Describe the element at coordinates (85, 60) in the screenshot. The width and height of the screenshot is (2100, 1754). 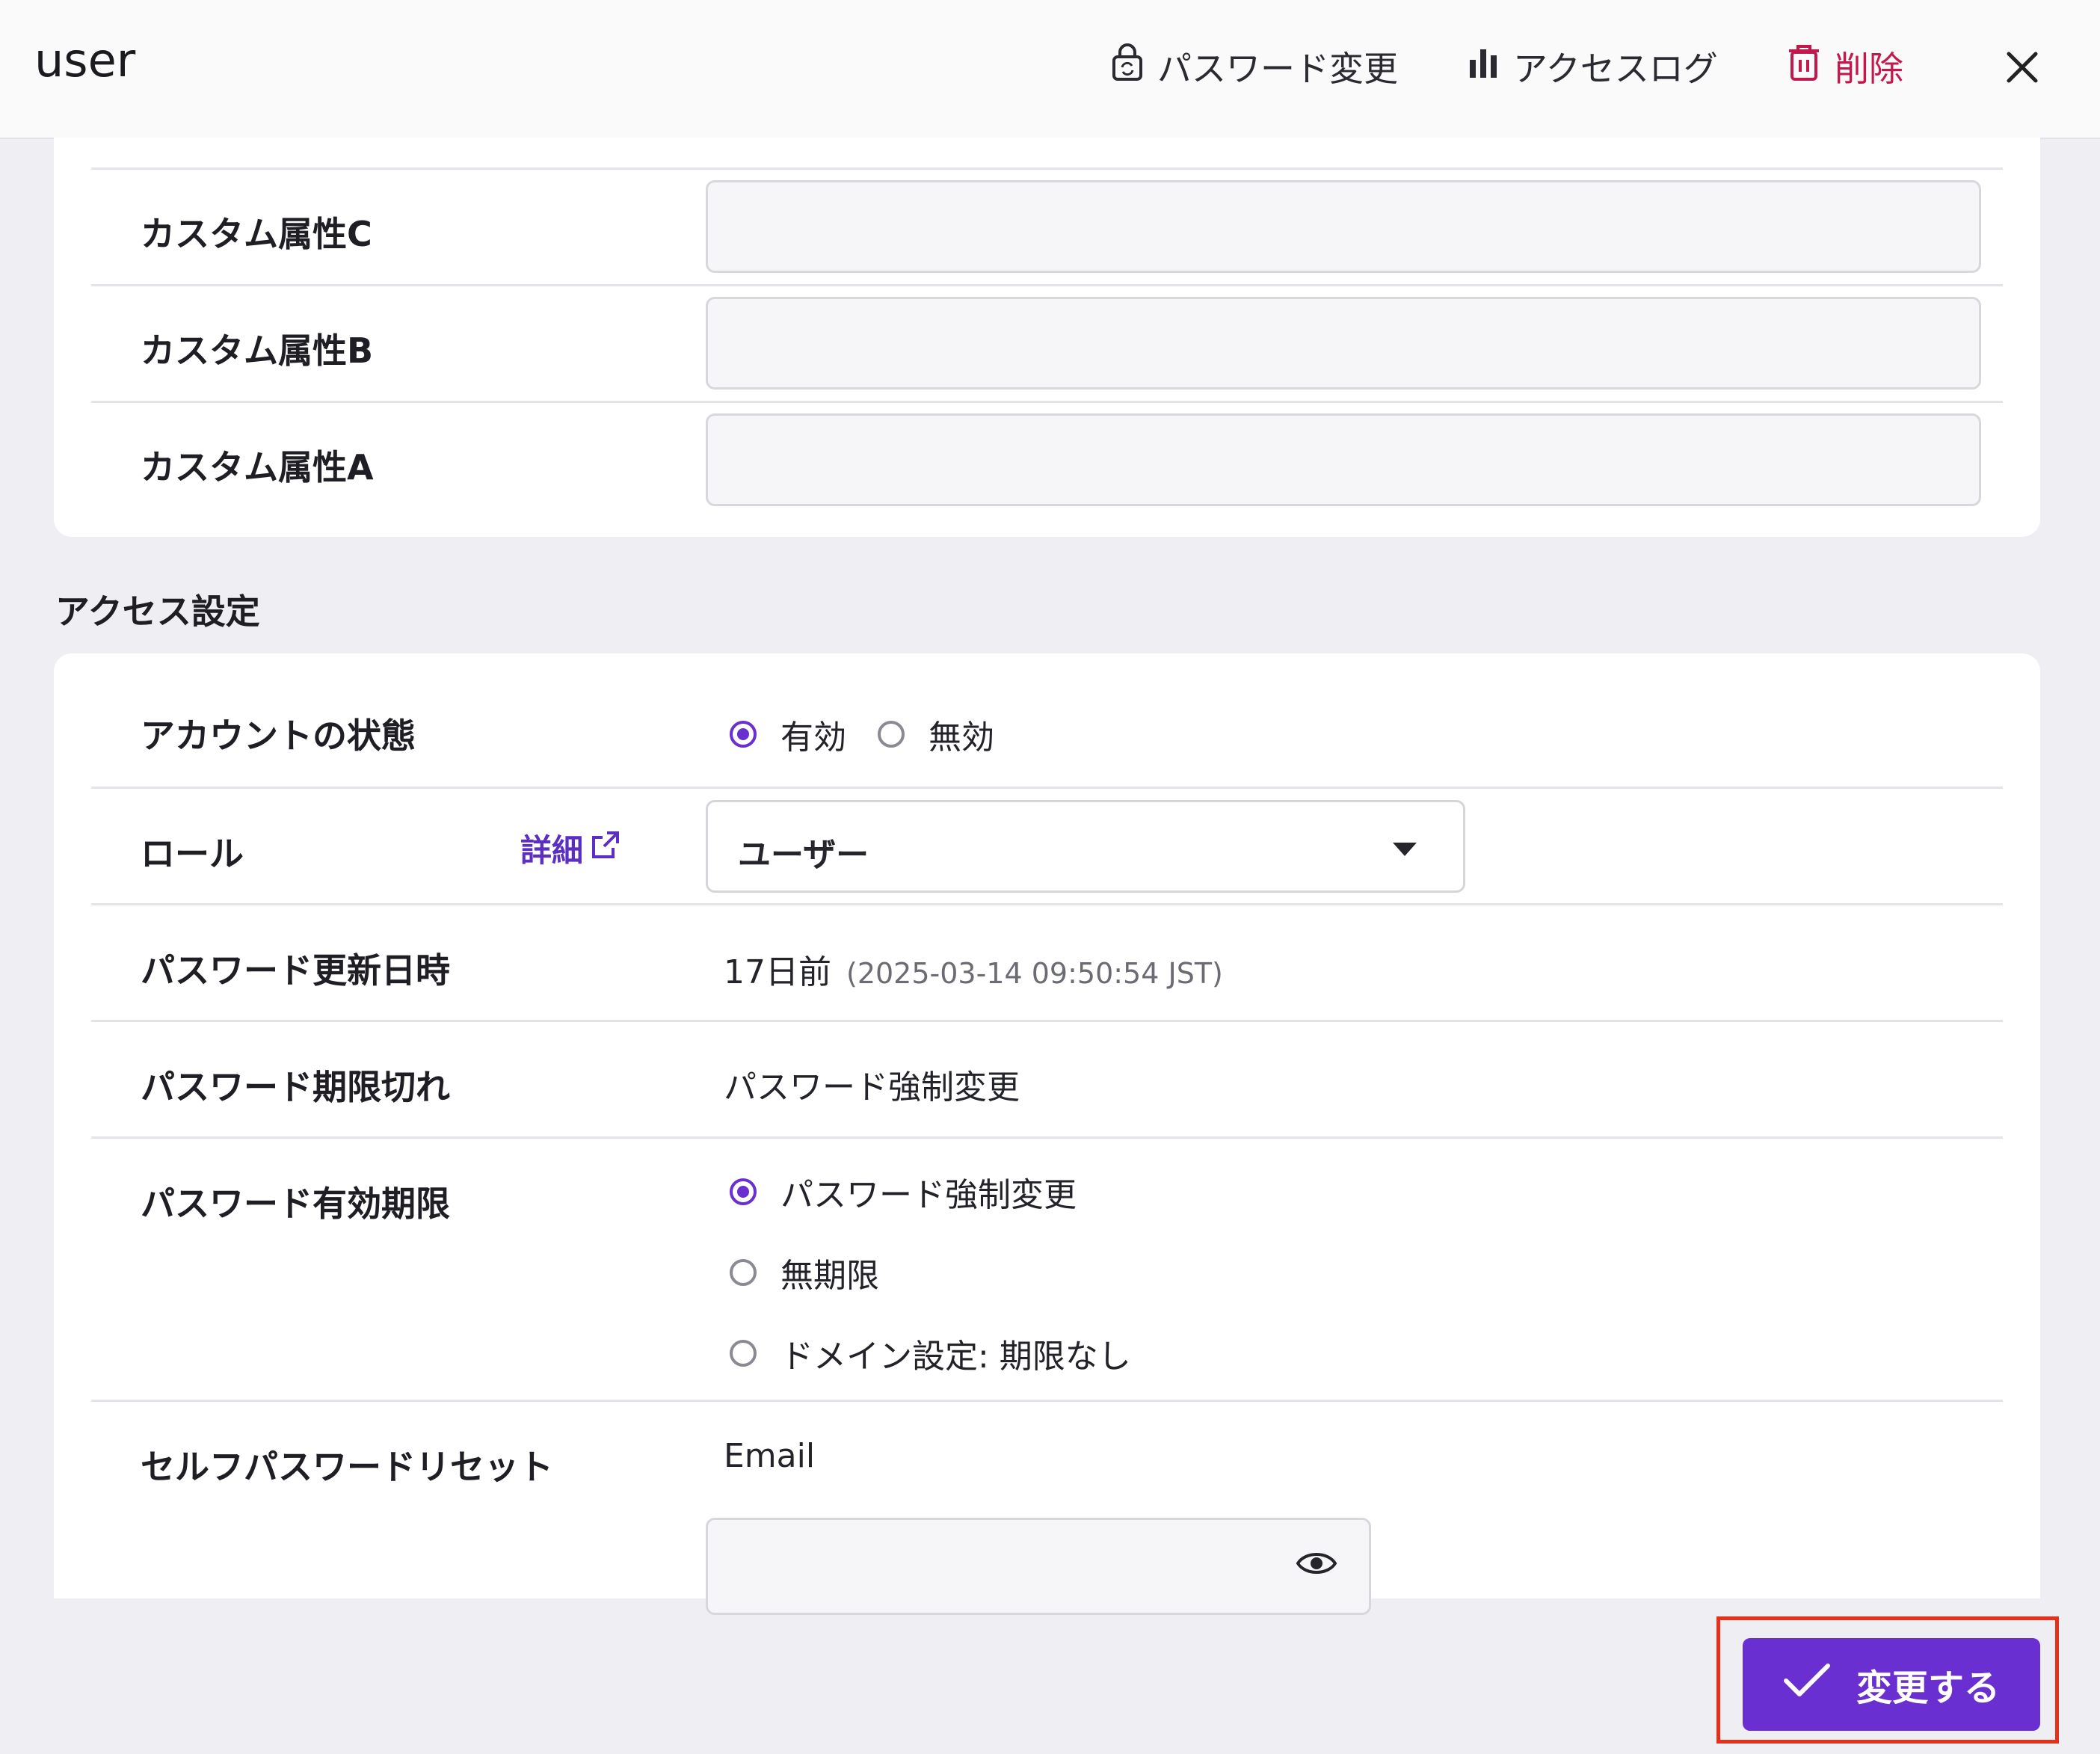
I see `dialog-title: user` at that location.